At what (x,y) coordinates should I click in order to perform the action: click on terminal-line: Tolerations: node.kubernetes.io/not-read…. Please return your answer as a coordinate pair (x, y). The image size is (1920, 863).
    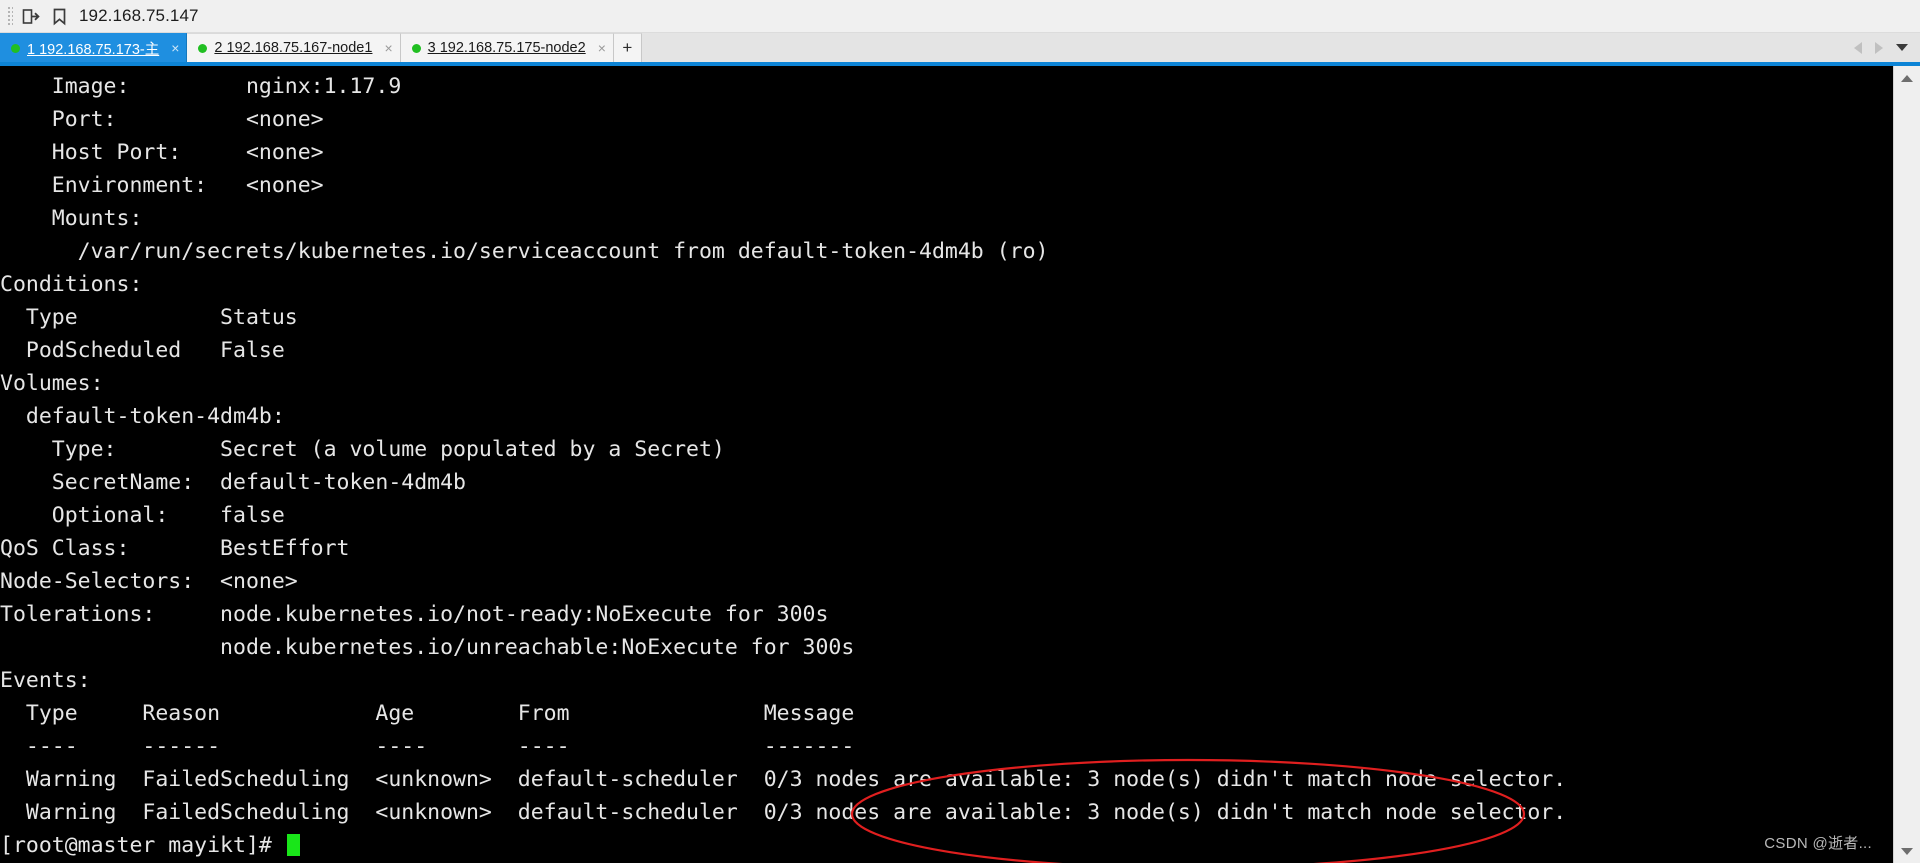
    Looking at the image, I should click on (414, 614).